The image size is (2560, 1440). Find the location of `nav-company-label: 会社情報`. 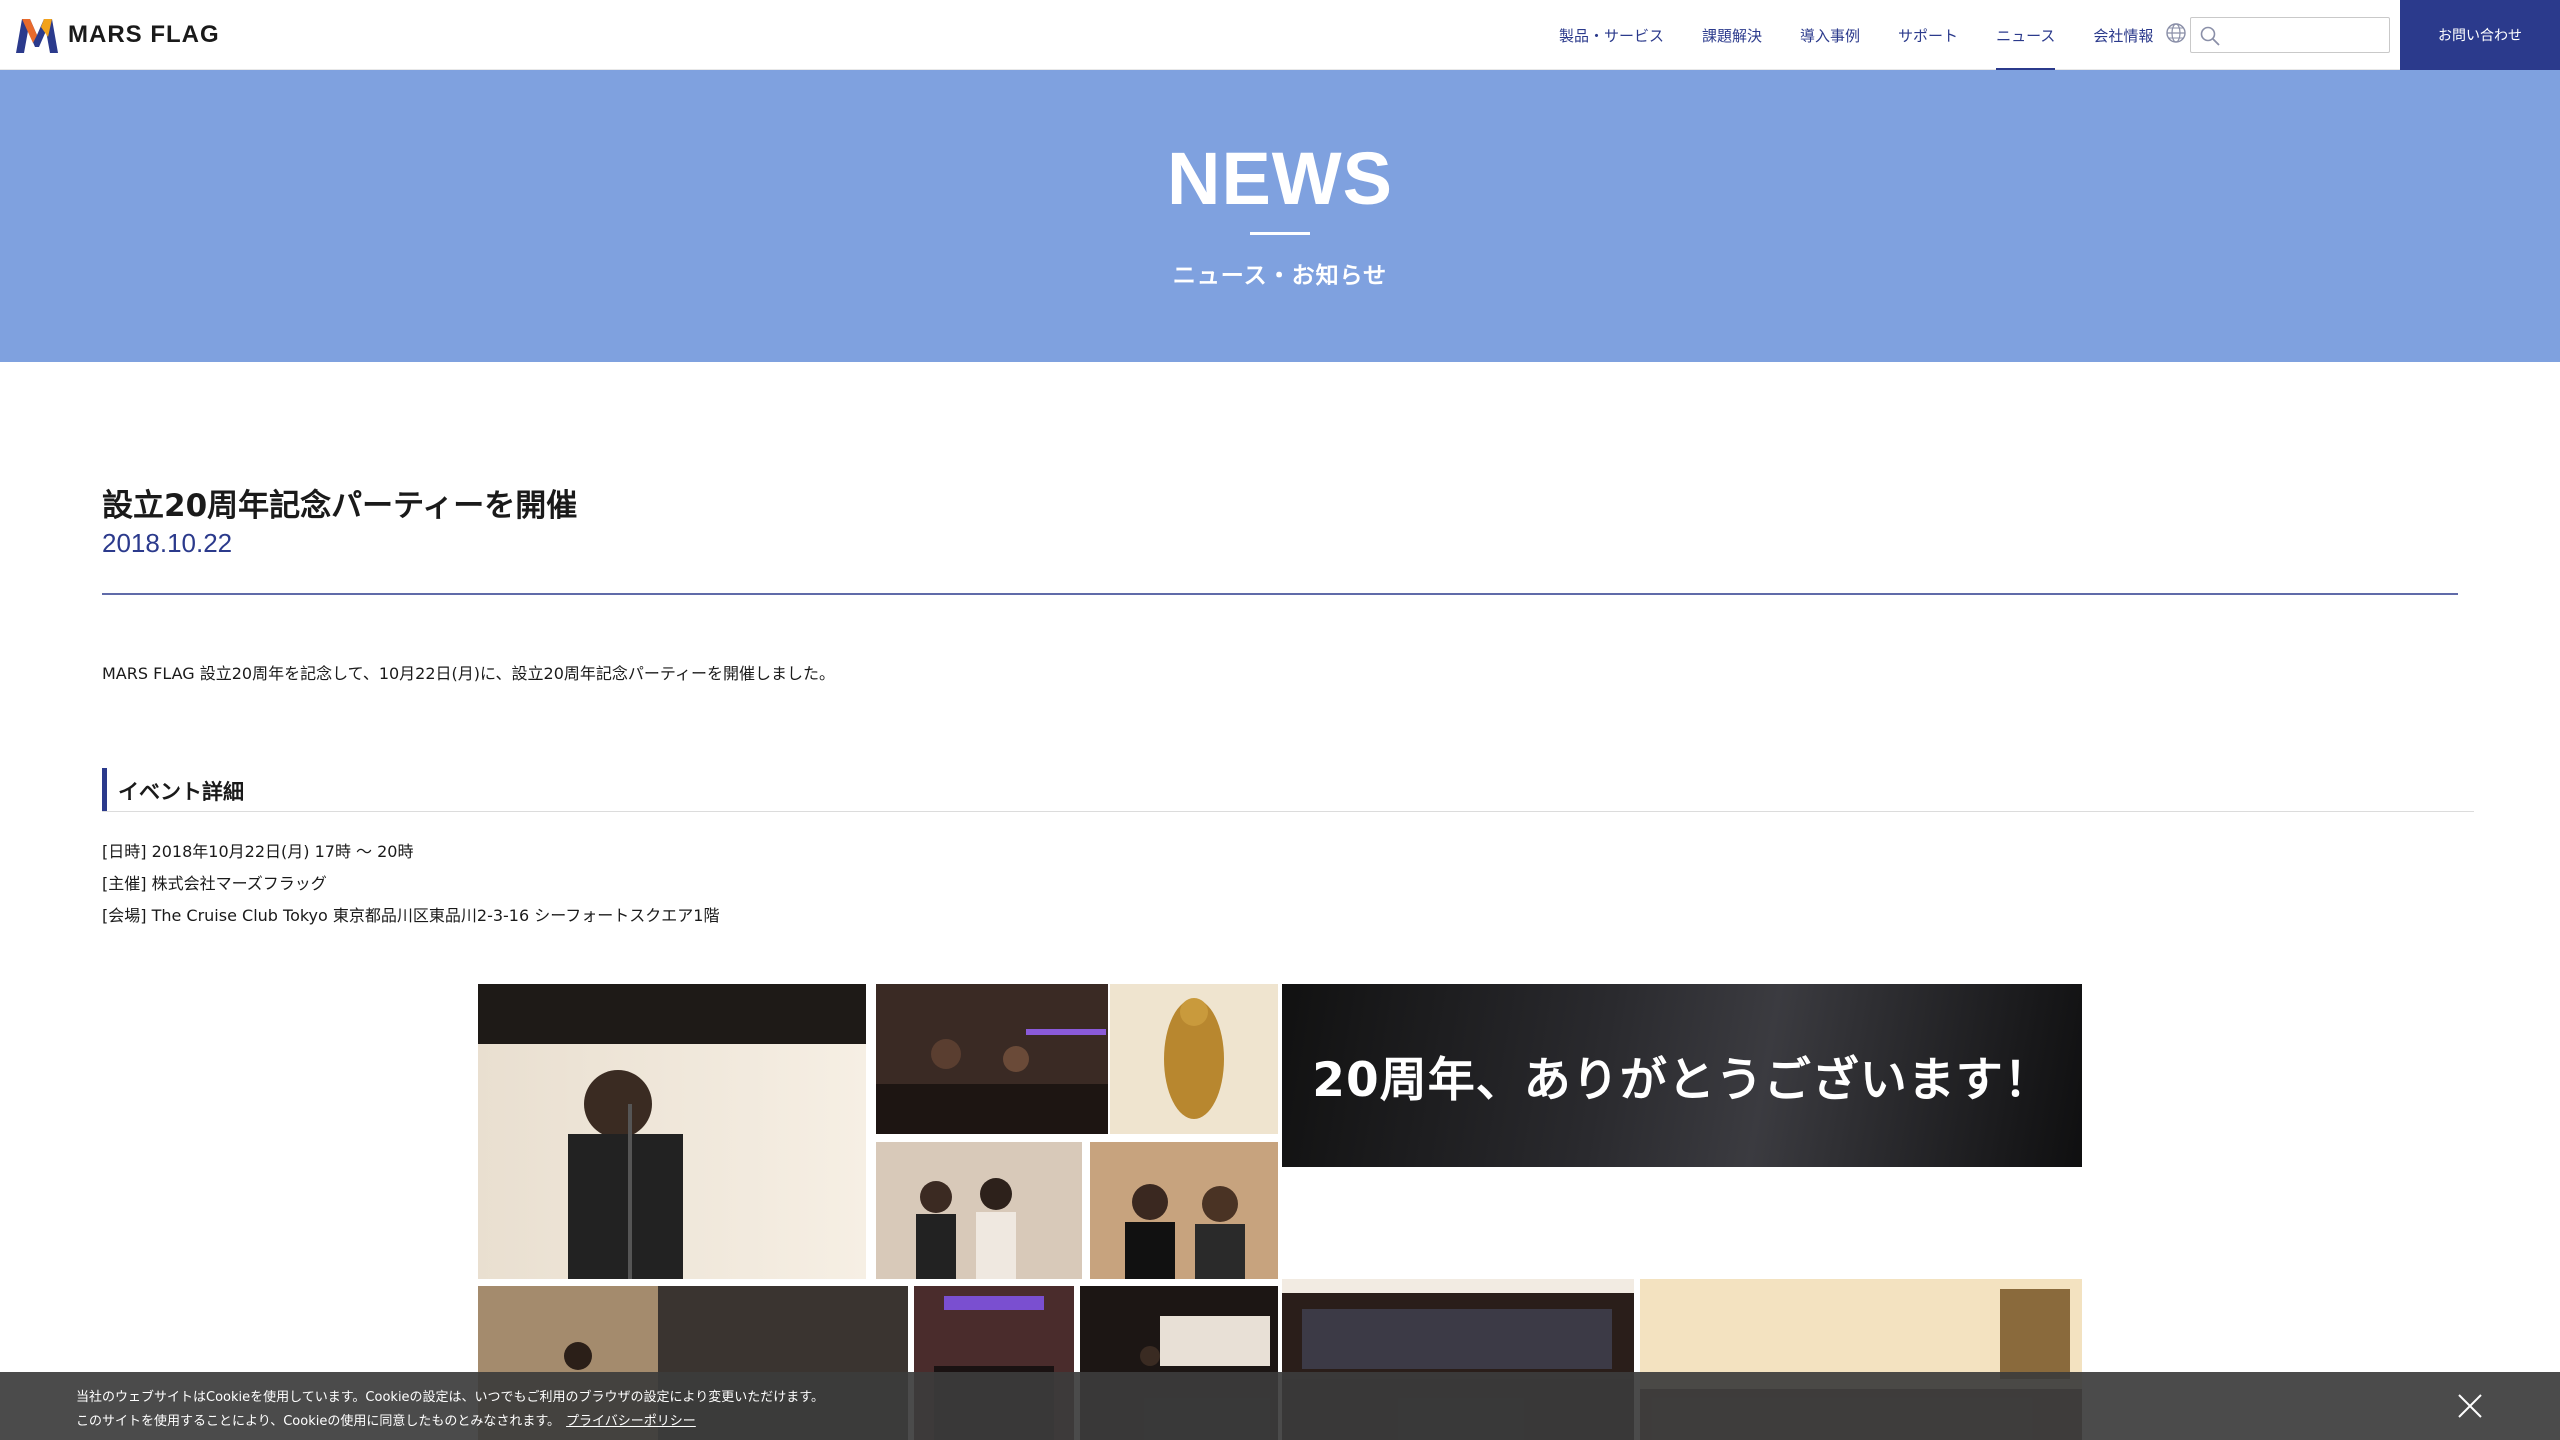

nav-company-label: 会社情報 is located at coordinates (2123, 35).